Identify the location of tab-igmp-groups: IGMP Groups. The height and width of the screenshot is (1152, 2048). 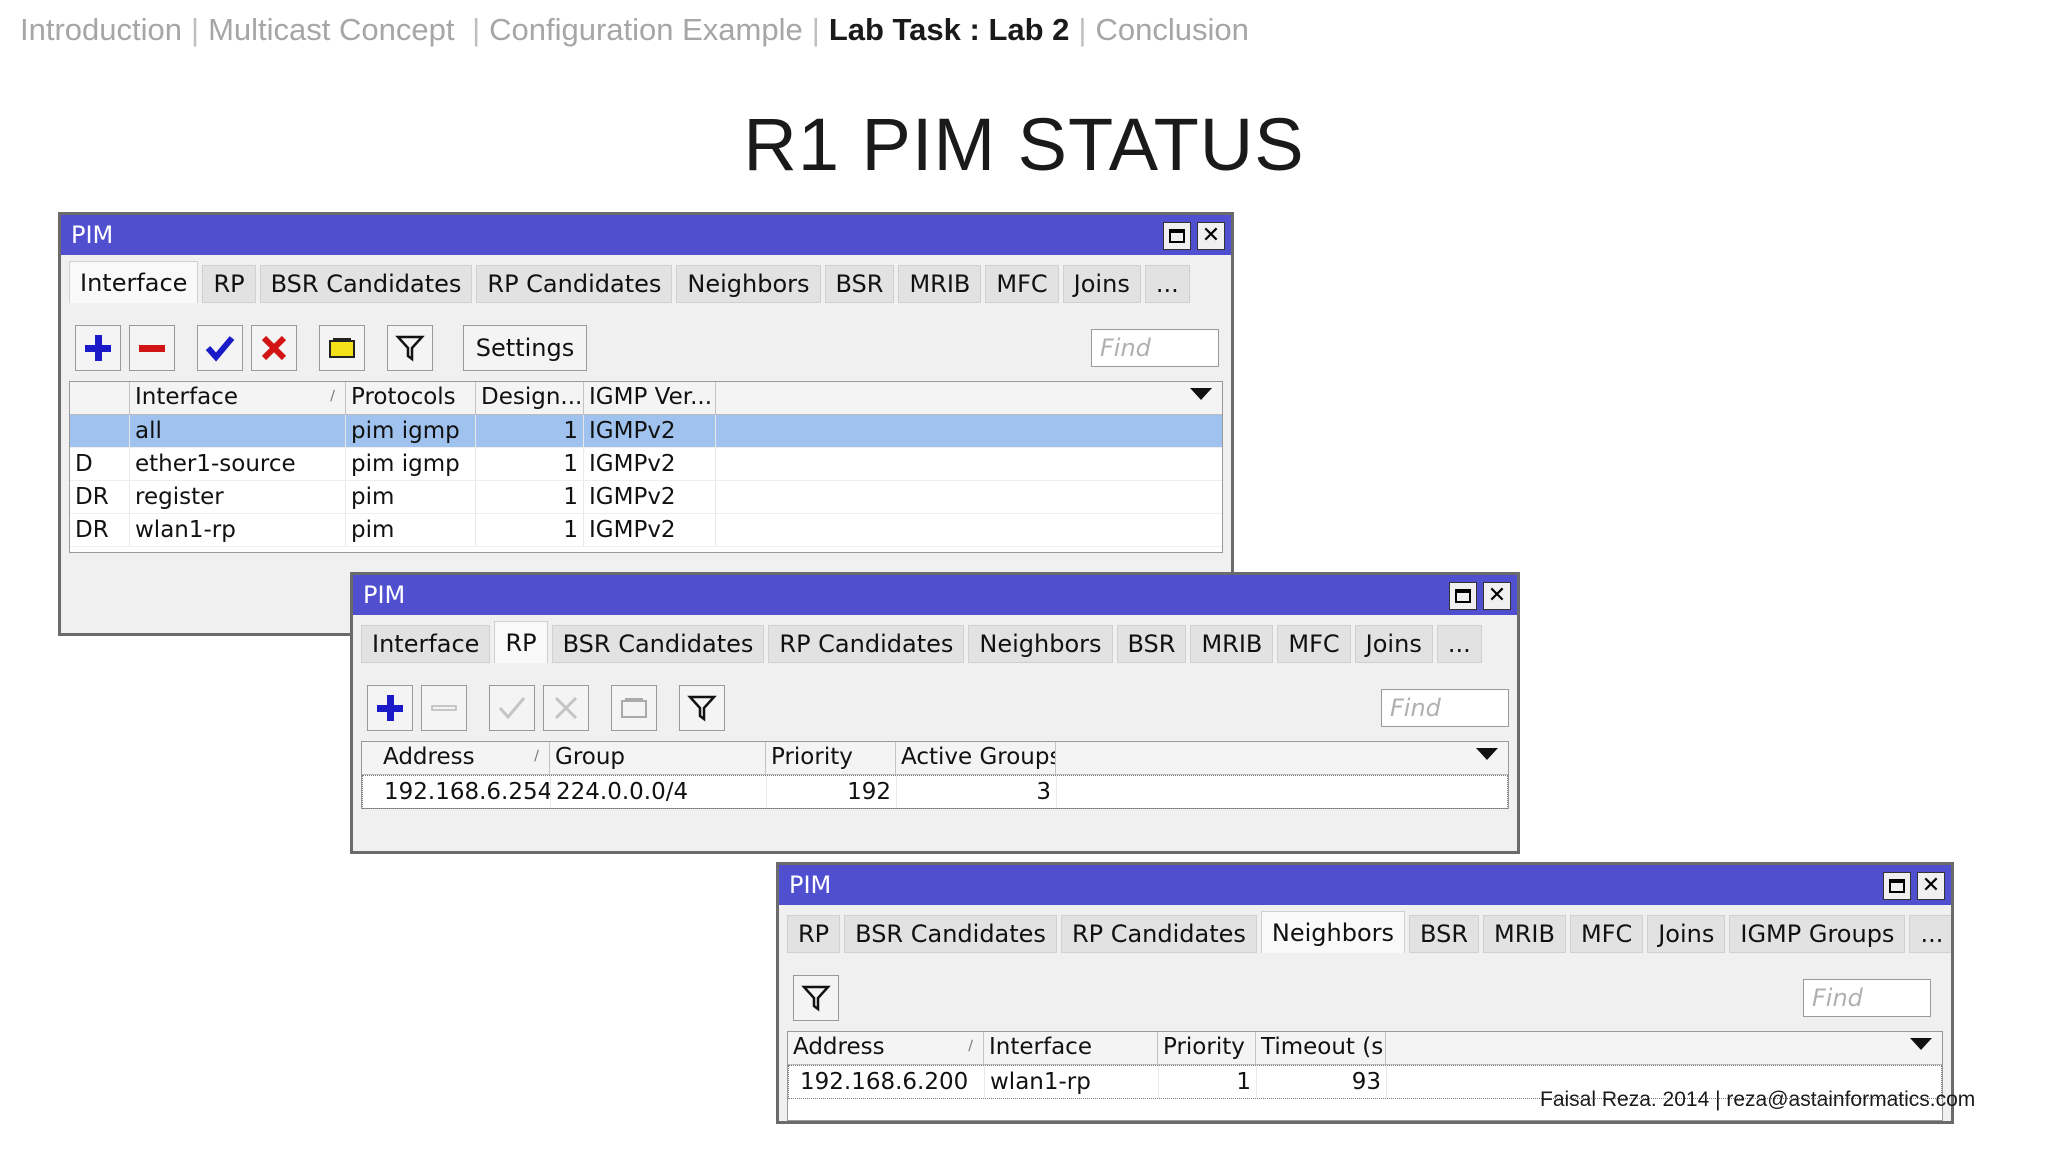
(1817, 934).